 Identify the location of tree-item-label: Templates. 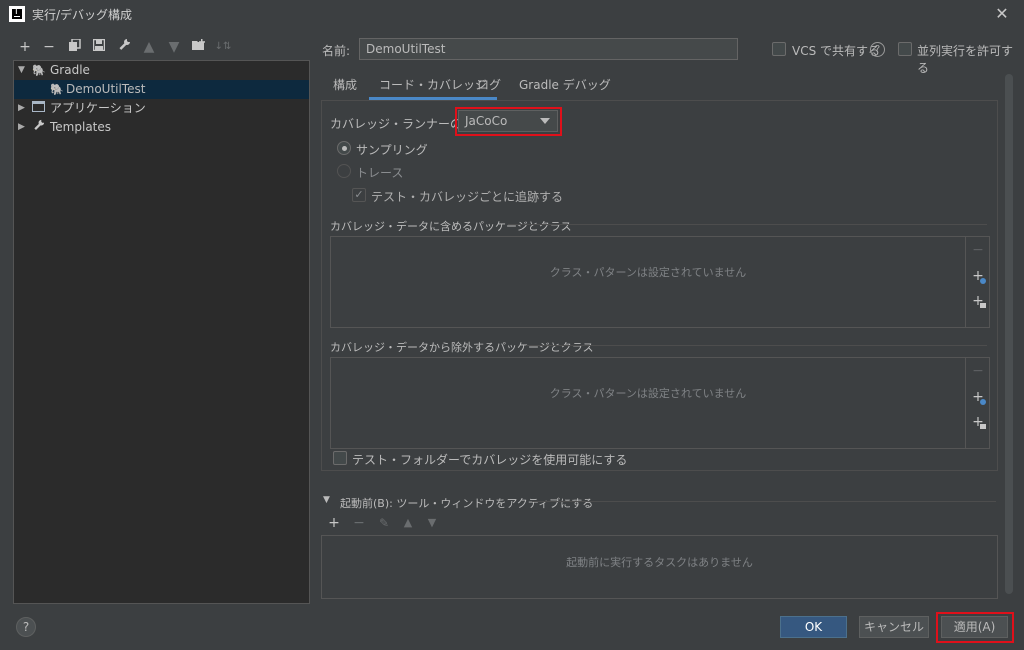
(81, 127).